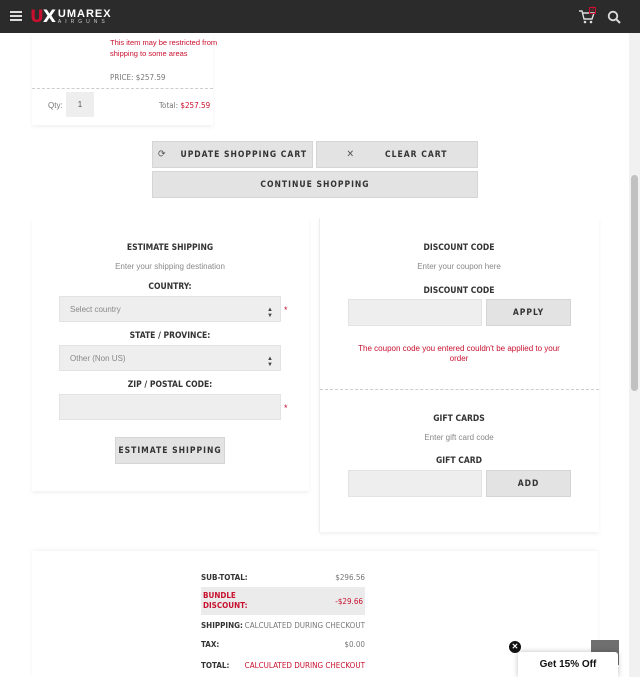  I want to click on refresh-icon: ⟳, so click(162, 154).